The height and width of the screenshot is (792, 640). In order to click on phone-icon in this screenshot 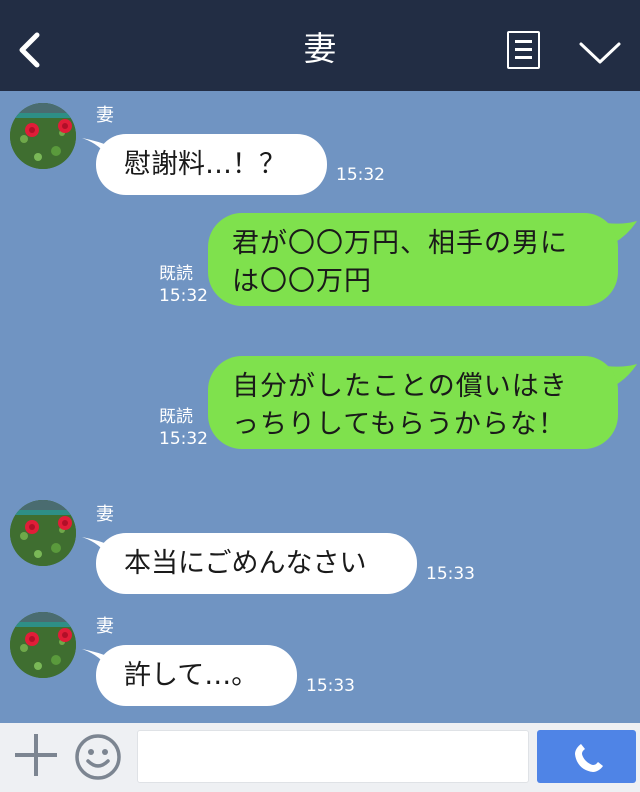, I will do `click(589, 758)`.